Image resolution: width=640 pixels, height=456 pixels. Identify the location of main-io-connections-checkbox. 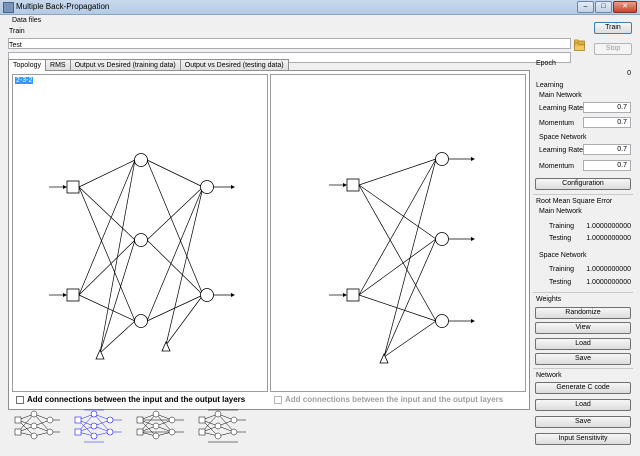
(20, 400).